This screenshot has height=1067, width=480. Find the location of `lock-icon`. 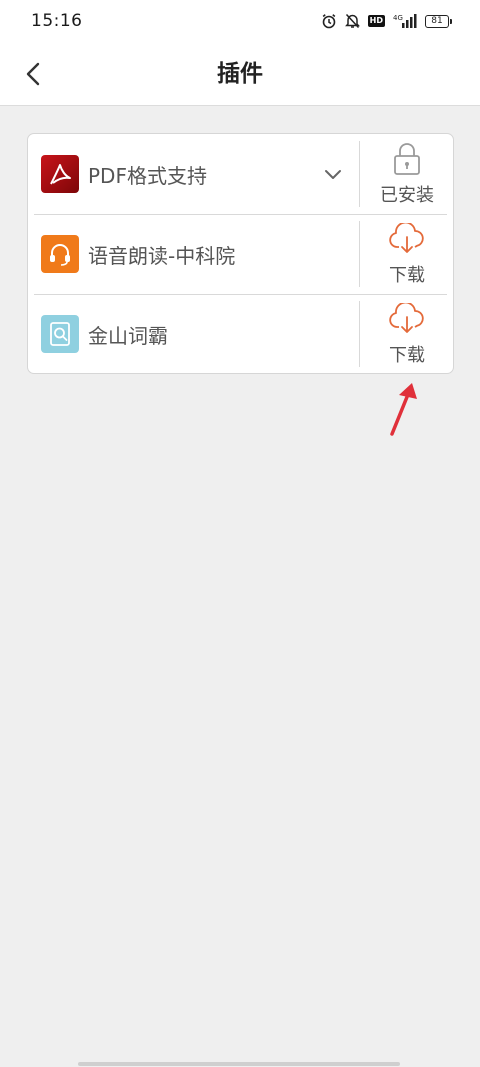

lock-icon is located at coordinates (407, 159).